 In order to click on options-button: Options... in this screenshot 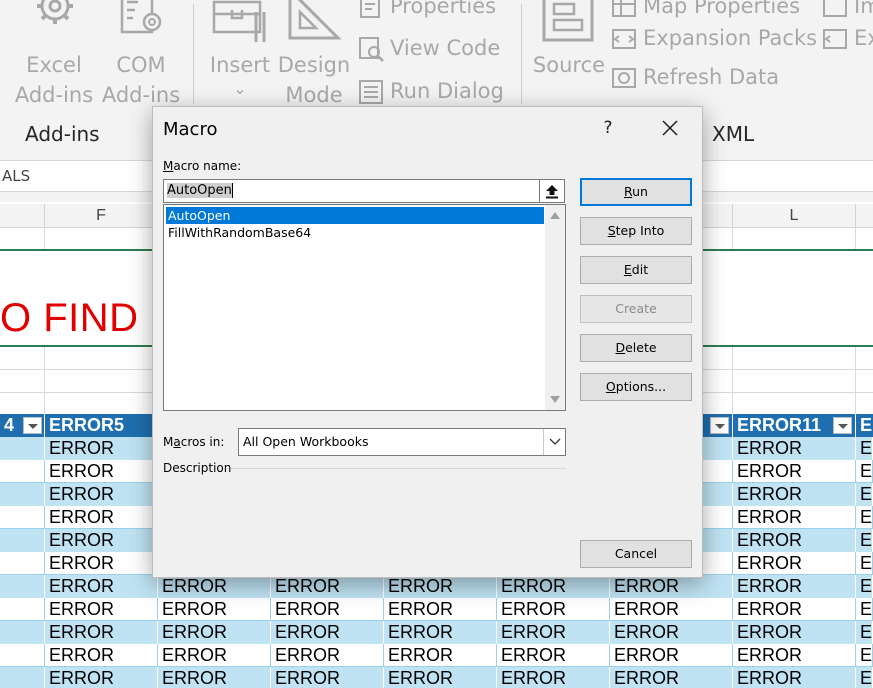, I will do `click(636, 387)`.